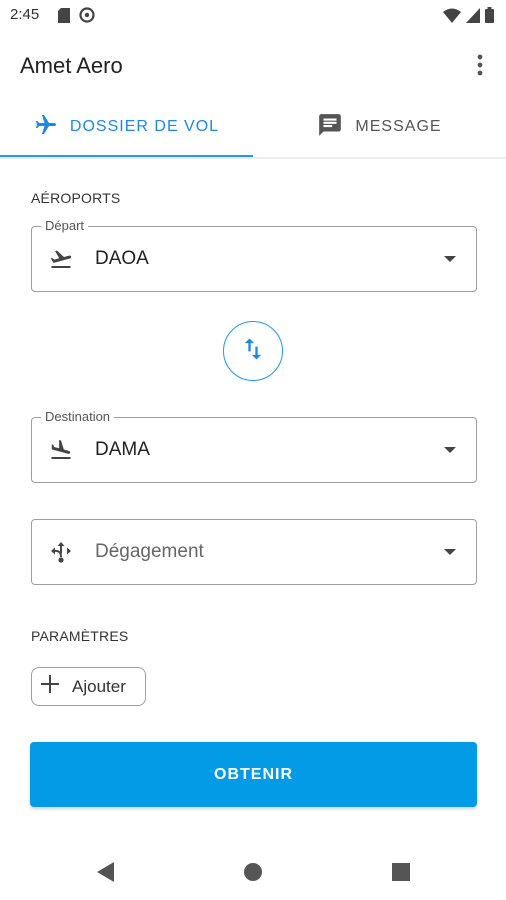  Describe the element at coordinates (106, 872) in the screenshot. I see `back-icon` at that location.